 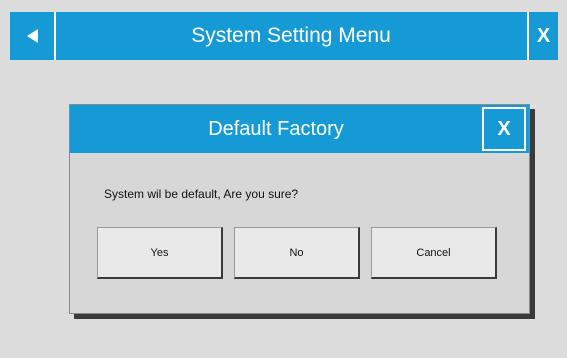 What do you see at coordinates (434, 253) in the screenshot?
I see `cancel-button: Cancel` at bounding box center [434, 253].